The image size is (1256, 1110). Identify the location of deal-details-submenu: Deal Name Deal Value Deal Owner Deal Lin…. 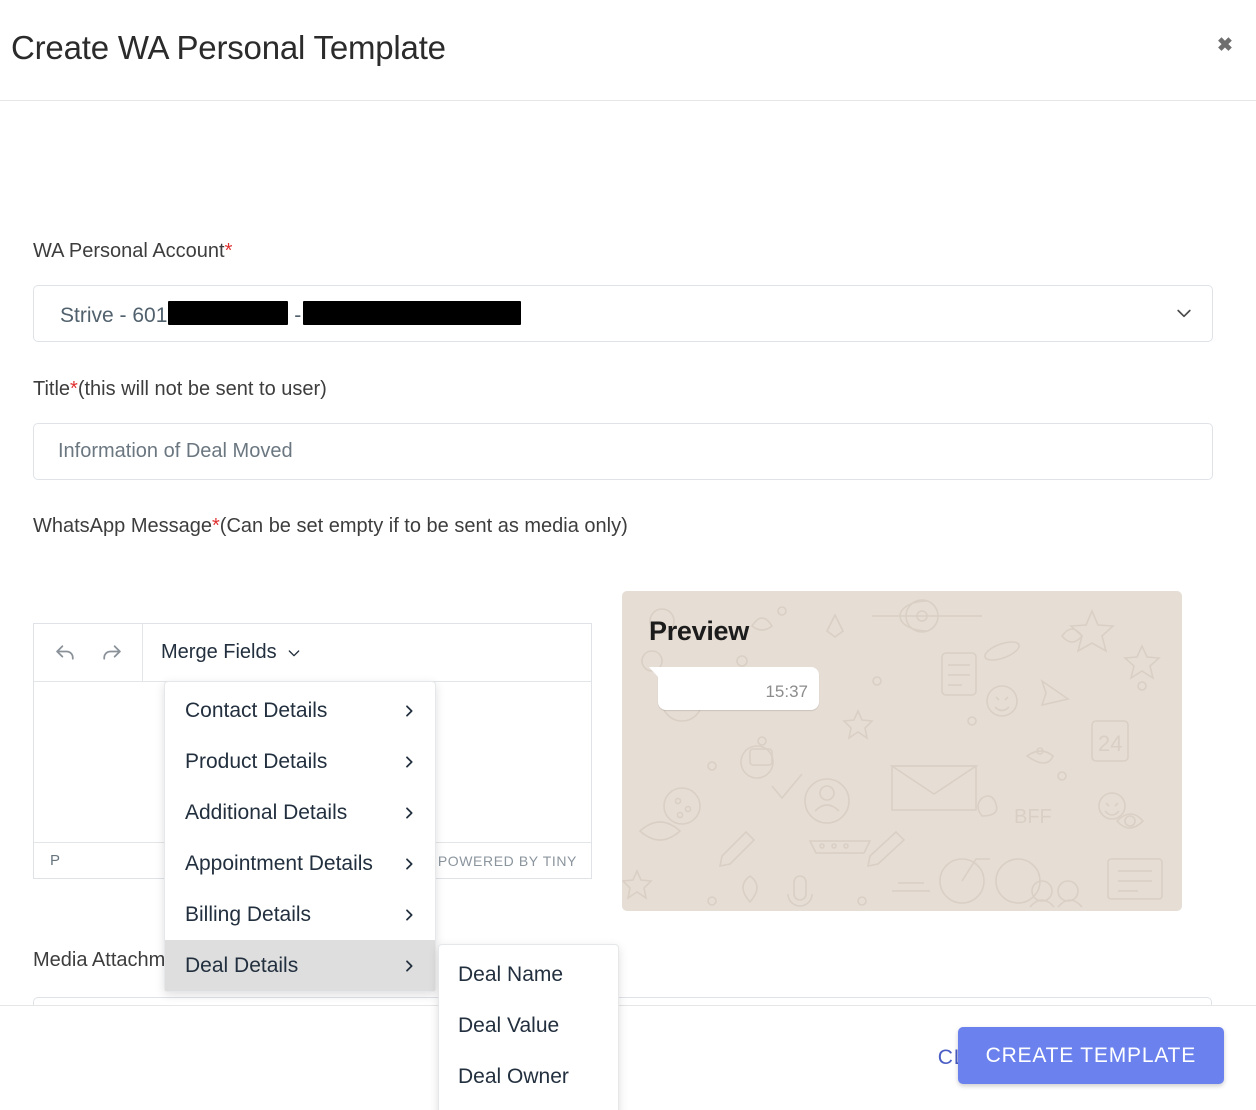
(528, 1027).